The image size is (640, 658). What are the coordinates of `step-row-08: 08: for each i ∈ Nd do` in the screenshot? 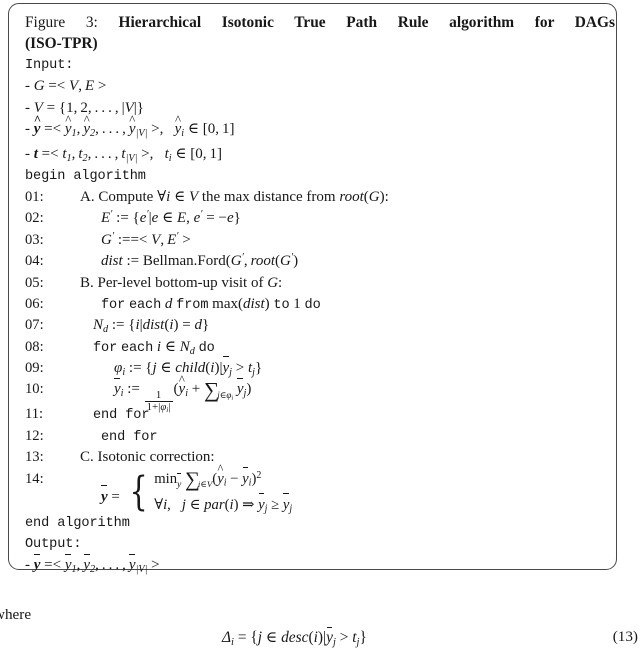 It's located at (316, 347).